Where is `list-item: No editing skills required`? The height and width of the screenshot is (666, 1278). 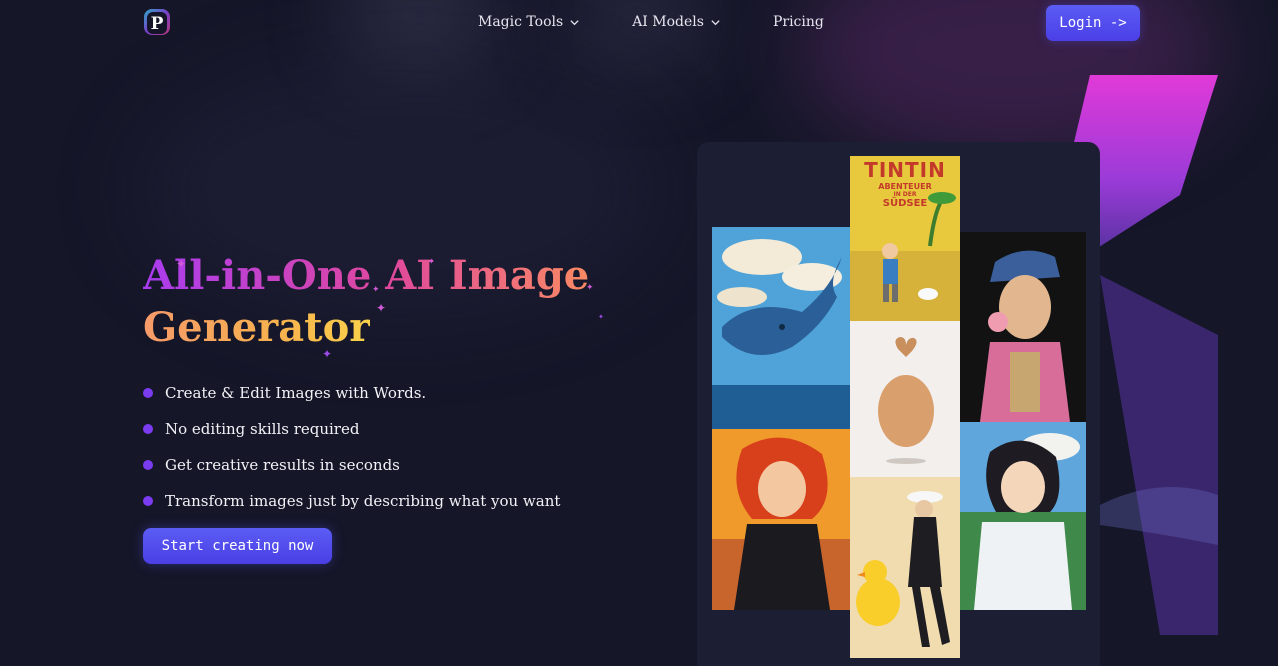 list-item: No editing skills required is located at coordinates (351, 429).